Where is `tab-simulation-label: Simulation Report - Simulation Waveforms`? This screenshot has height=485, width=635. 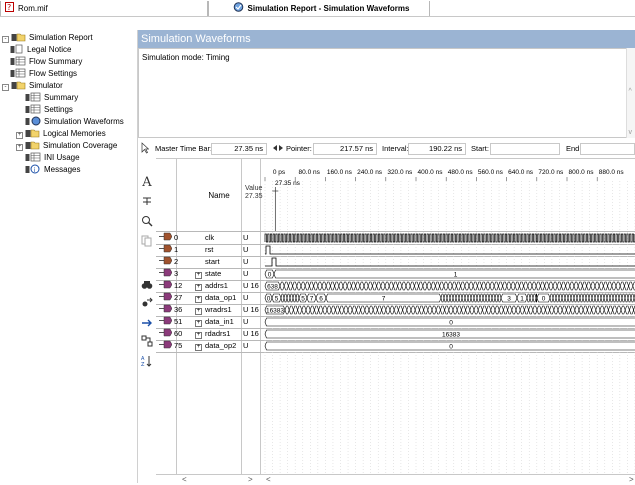 tab-simulation-label: Simulation Report - Simulation Waveforms is located at coordinates (328, 8).